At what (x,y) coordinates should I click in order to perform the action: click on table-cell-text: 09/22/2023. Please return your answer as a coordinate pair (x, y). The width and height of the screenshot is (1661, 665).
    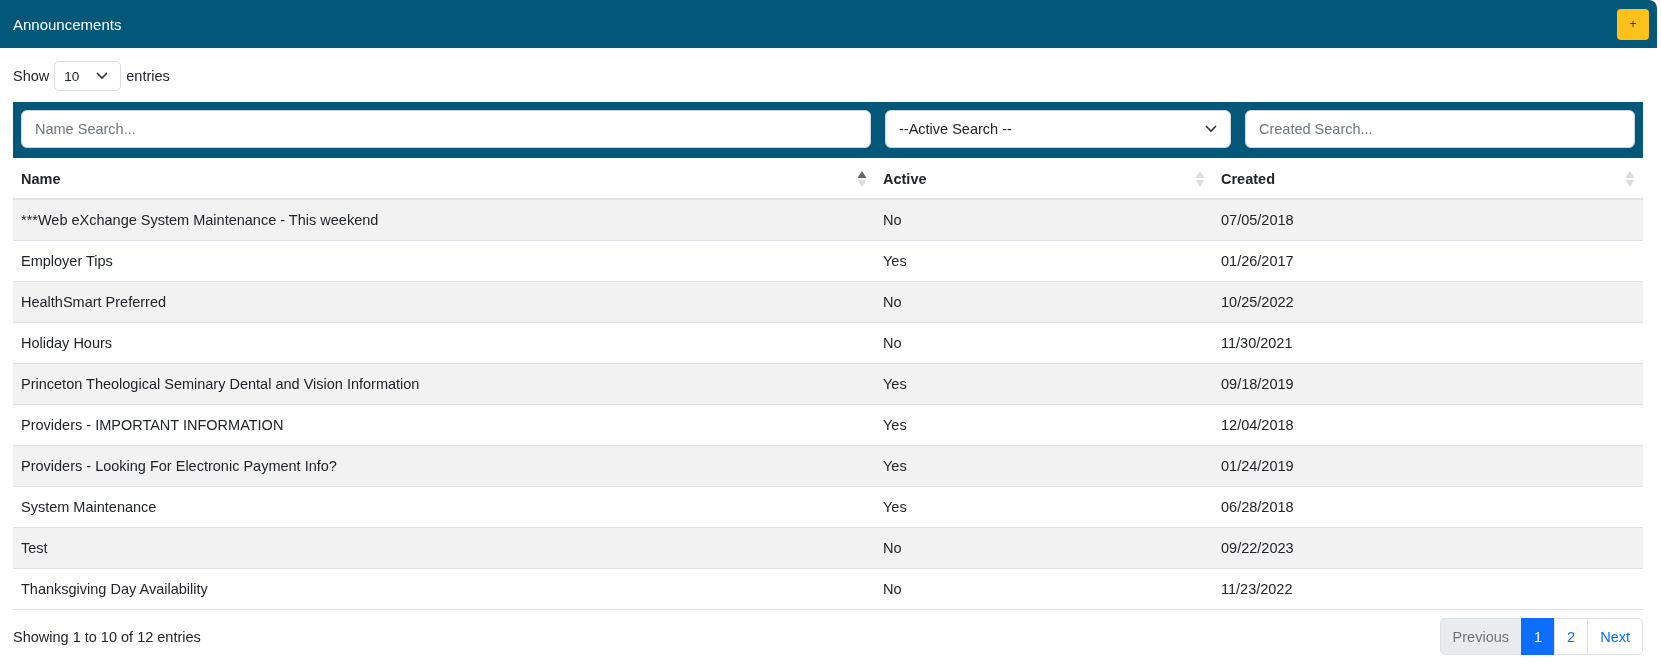
    Looking at the image, I should click on (1257, 548).